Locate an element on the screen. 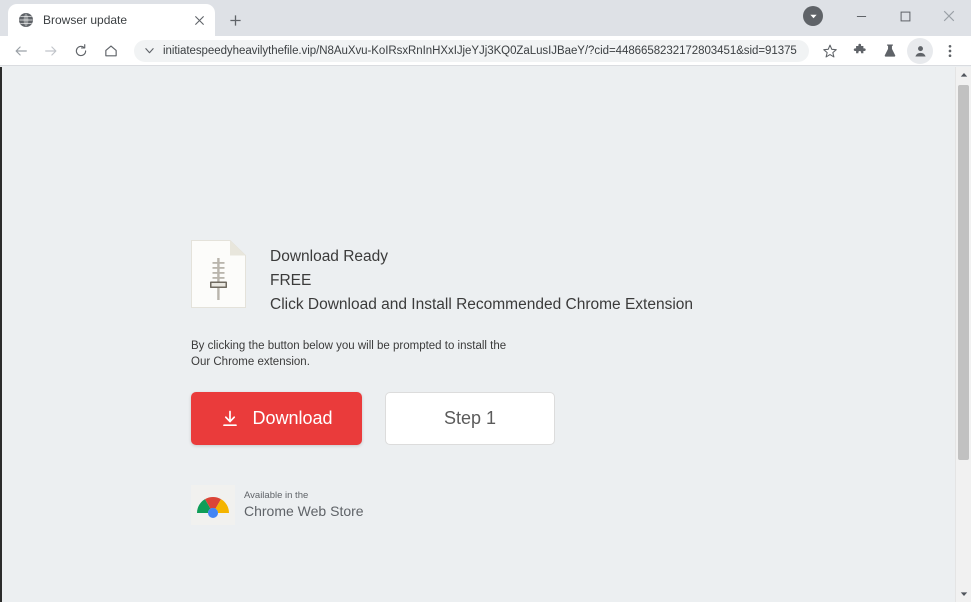  forward-arrow-icon is located at coordinates (51, 50).